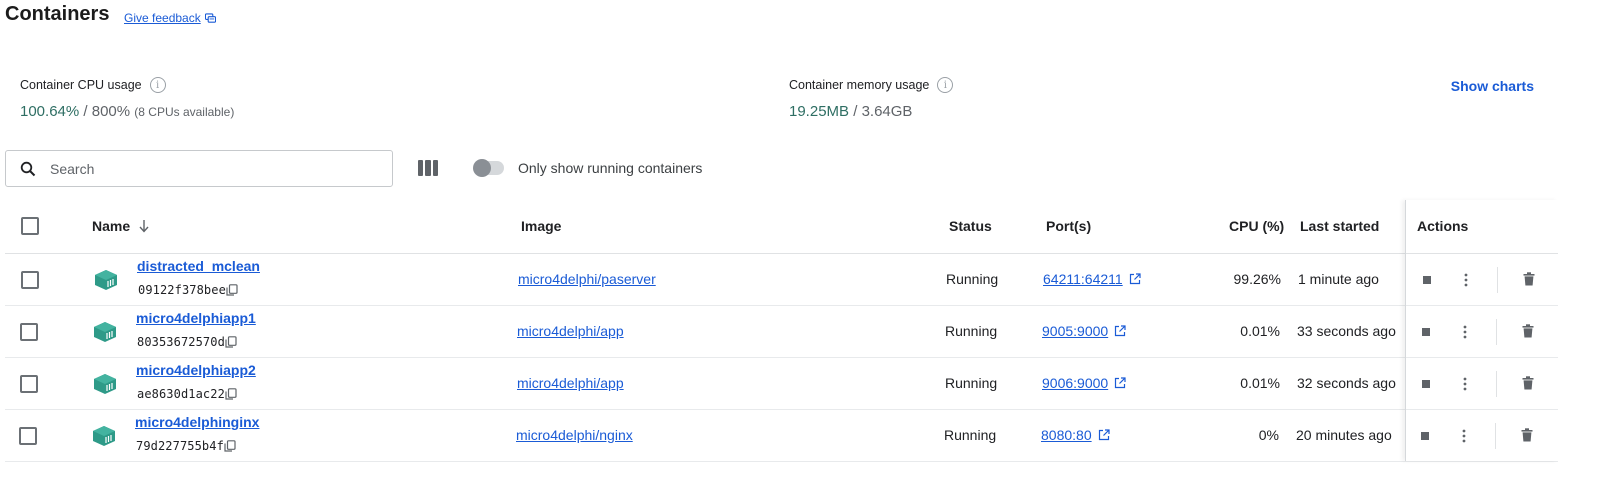 Image resolution: width=1608 pixels, height=477 pixels. What do you see at coordinates (1268, 435) in the screenshot?
I see `cpu-value: 0%` at bounding box center [1268, 435].